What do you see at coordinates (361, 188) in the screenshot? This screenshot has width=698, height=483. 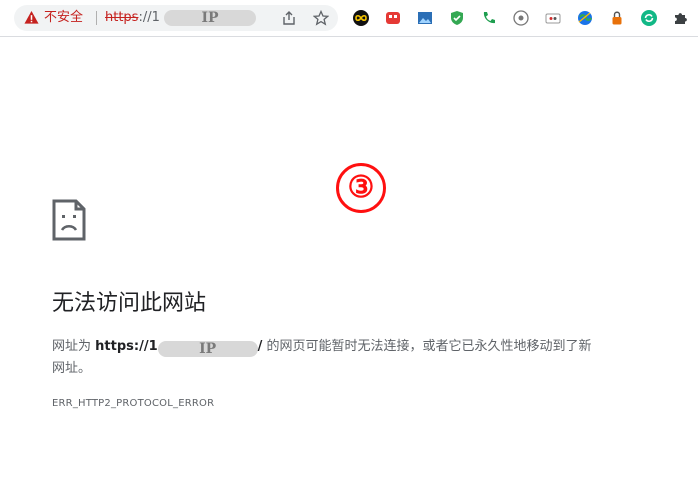 I see `annotation-number: ③` at bounding box center [361, 188].